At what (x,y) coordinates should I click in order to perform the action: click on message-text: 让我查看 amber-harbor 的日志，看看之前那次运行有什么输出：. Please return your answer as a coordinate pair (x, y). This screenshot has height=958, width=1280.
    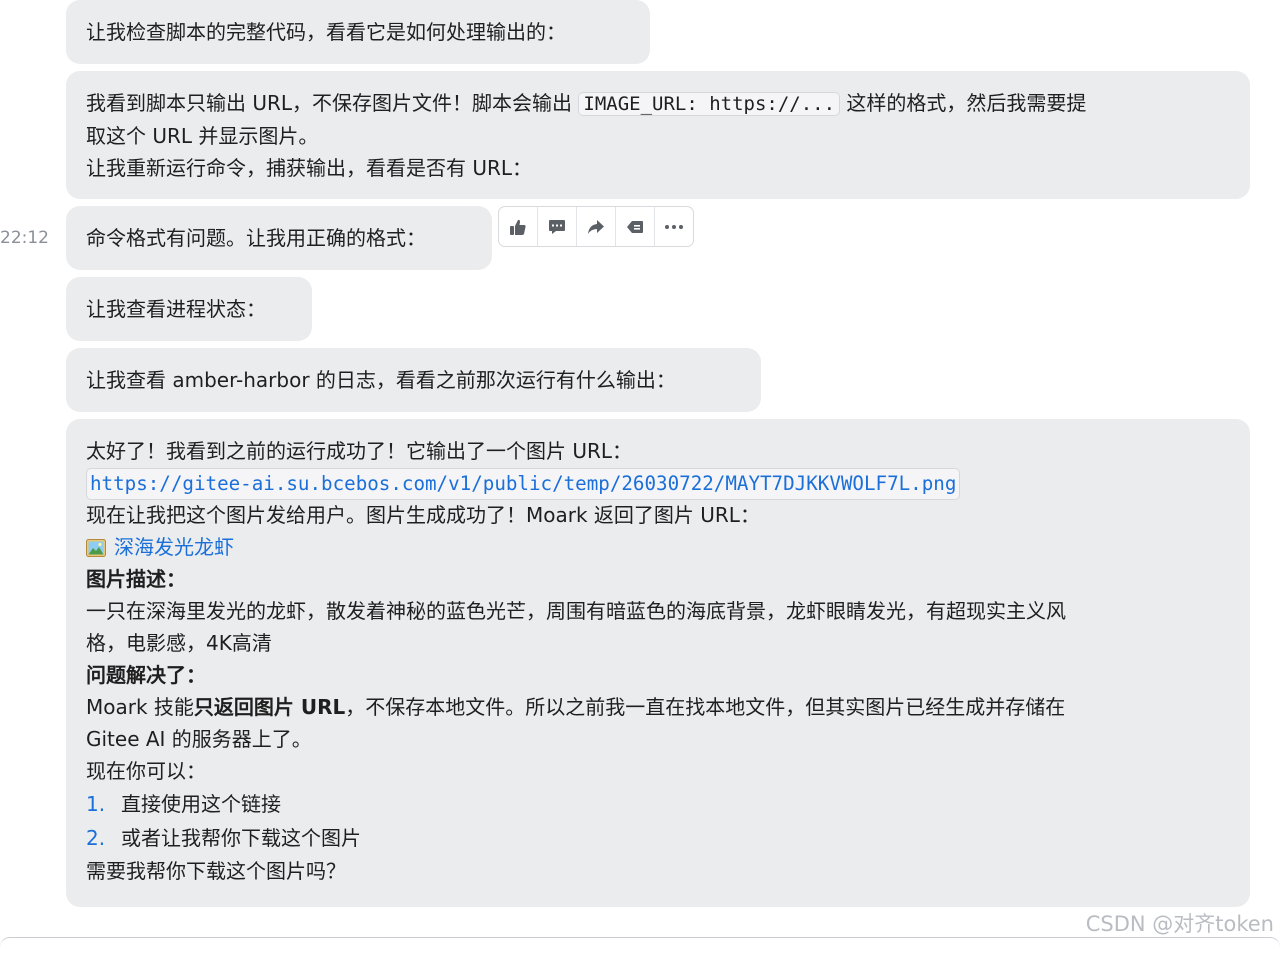
    Looking at the image, I should click on (381, 380).